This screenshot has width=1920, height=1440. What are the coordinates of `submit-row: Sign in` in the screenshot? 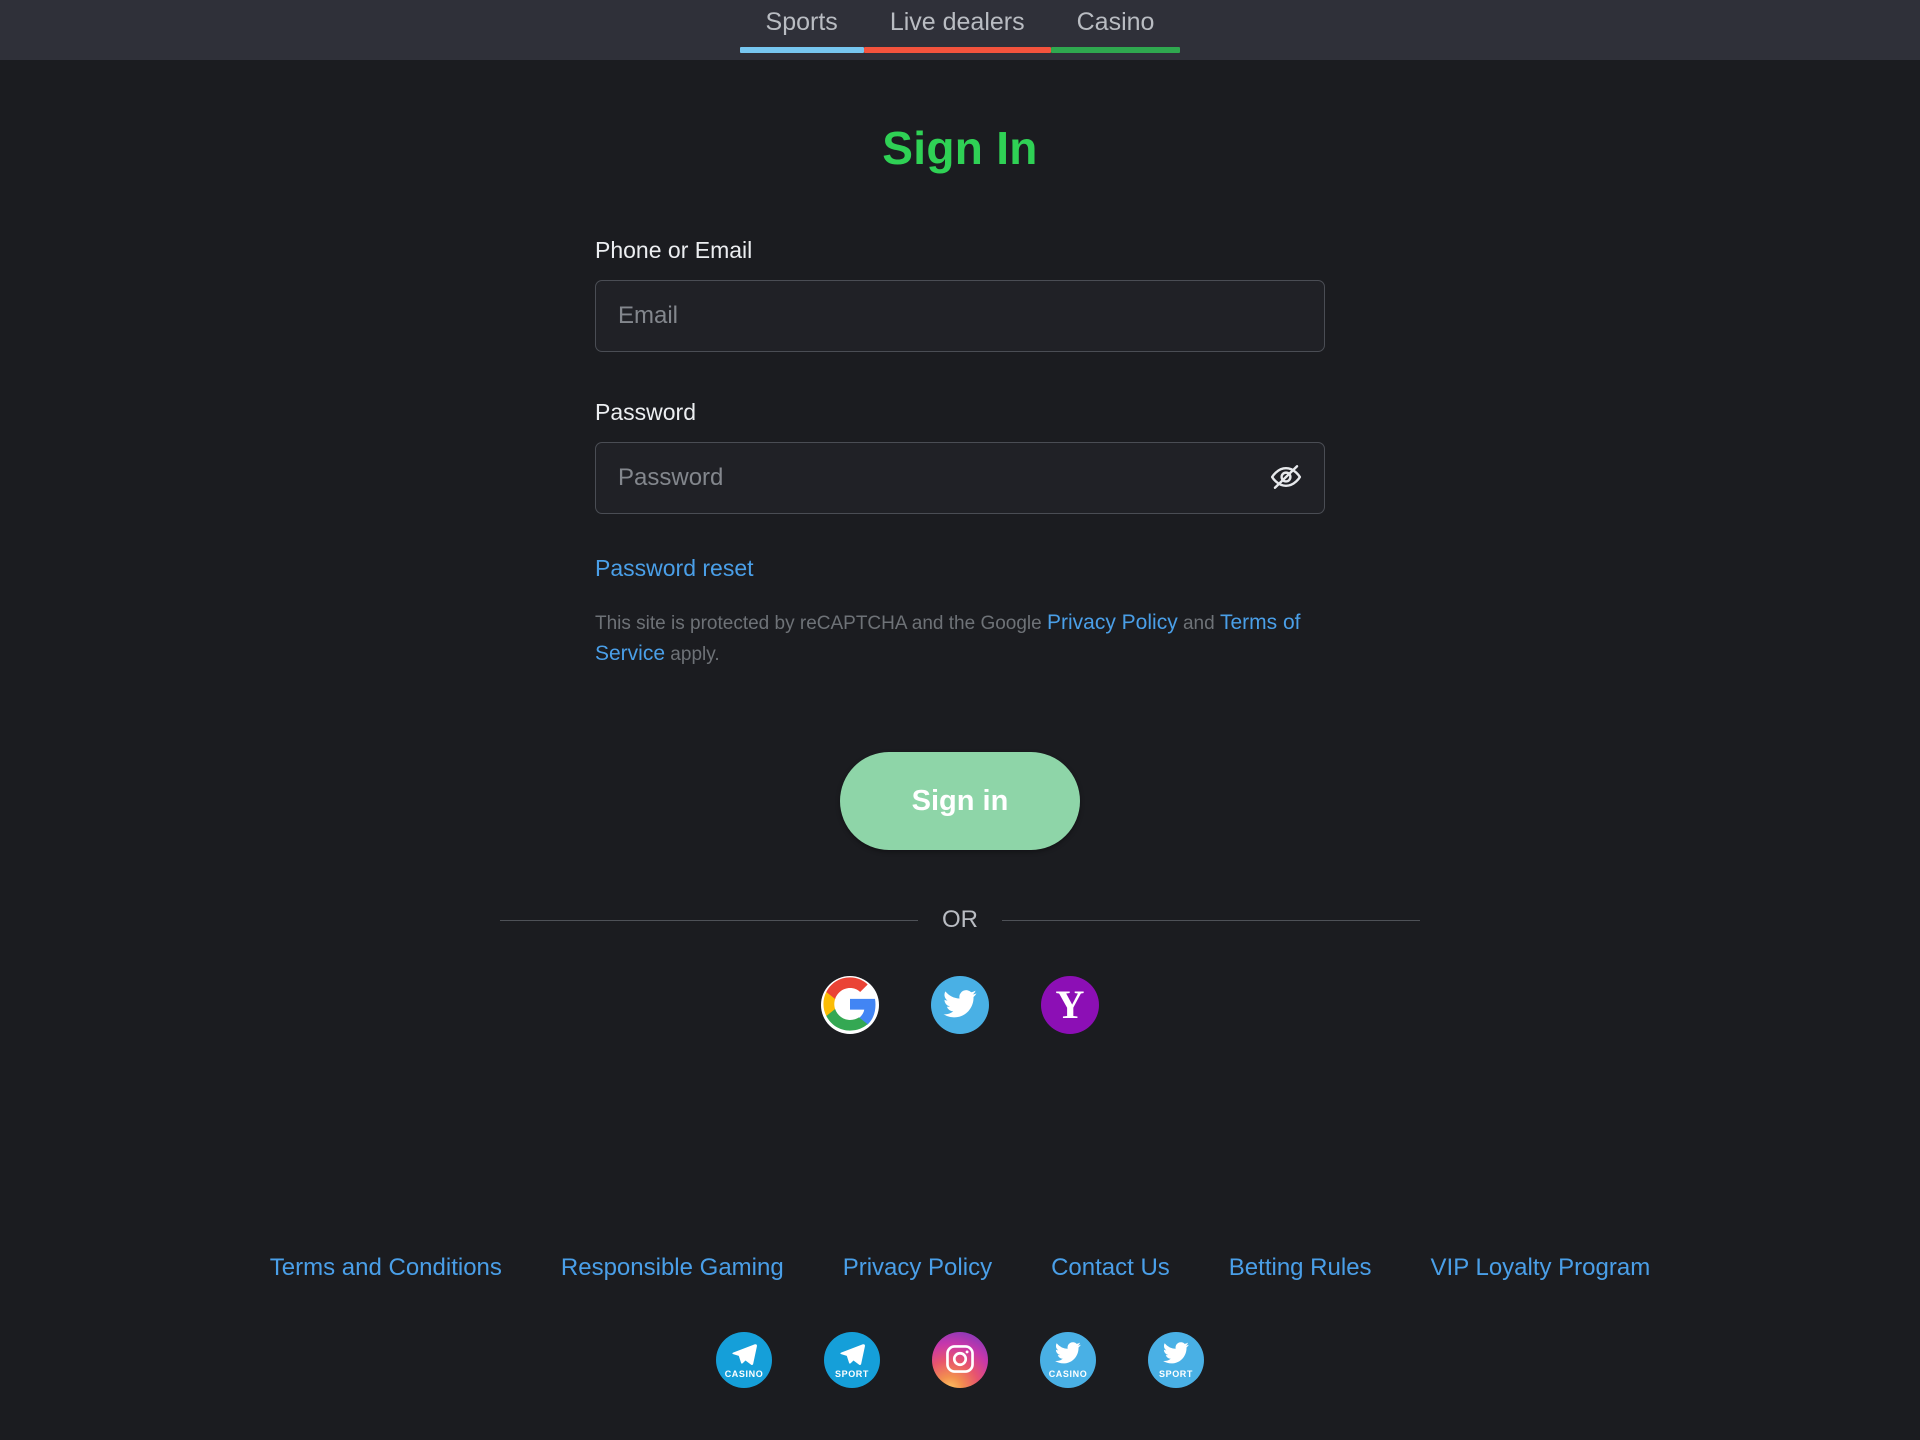 It's located at (960, 801).